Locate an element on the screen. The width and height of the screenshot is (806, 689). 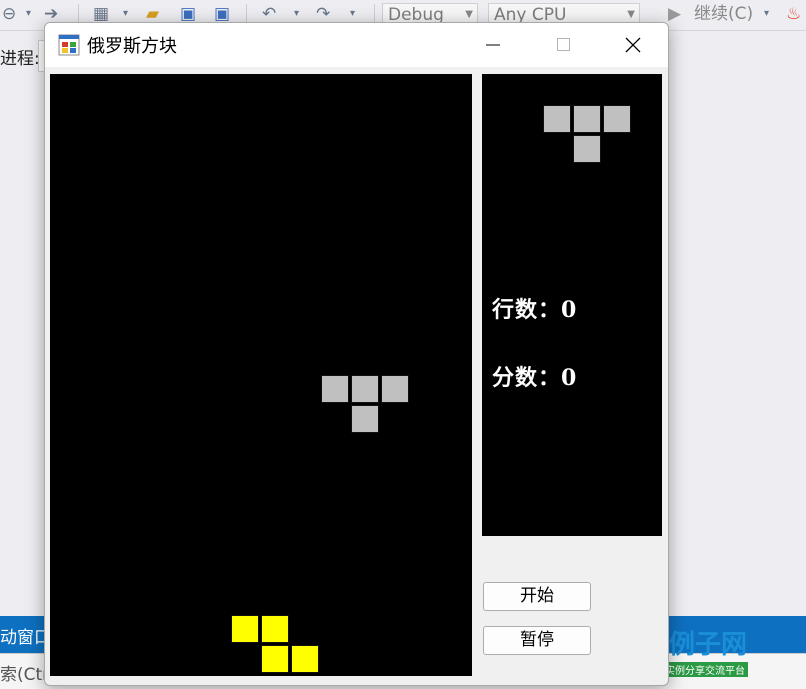
app-icon is located at coordinates (69, 45).